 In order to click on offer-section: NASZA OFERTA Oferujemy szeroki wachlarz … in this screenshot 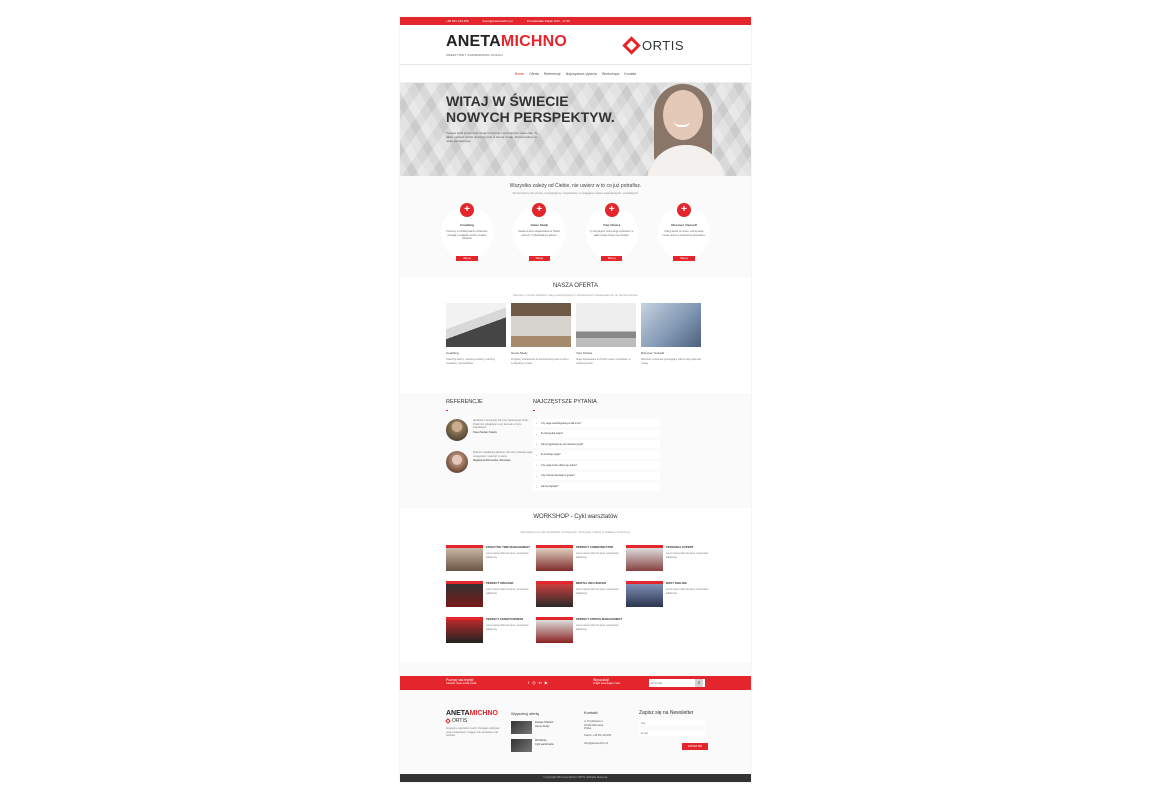, I will do `click(575, 335)`.